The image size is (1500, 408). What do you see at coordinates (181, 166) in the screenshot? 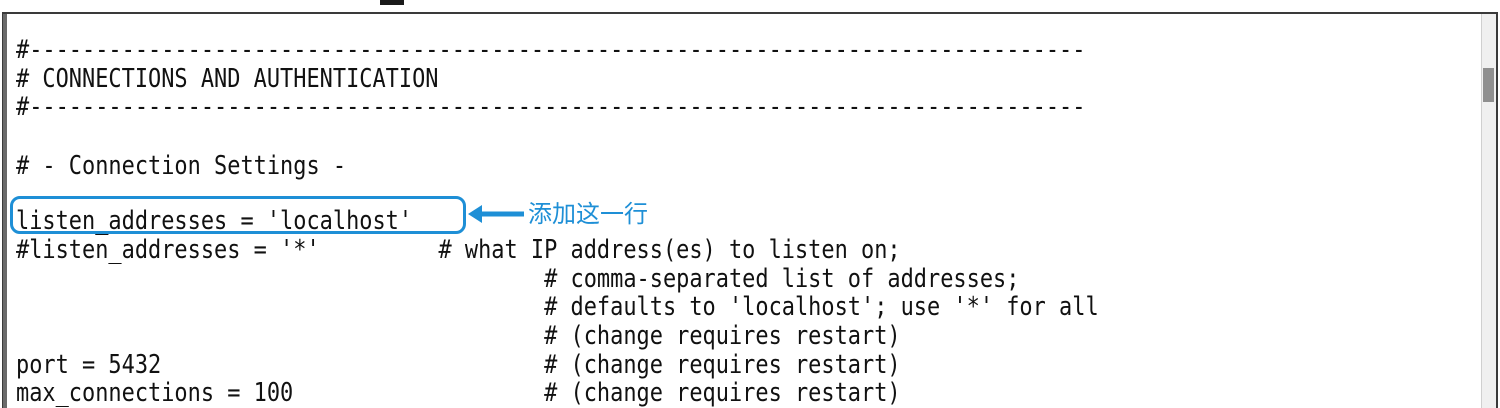
I see `code-line: # - Connection Settings -` at bounding box center [181, 166].